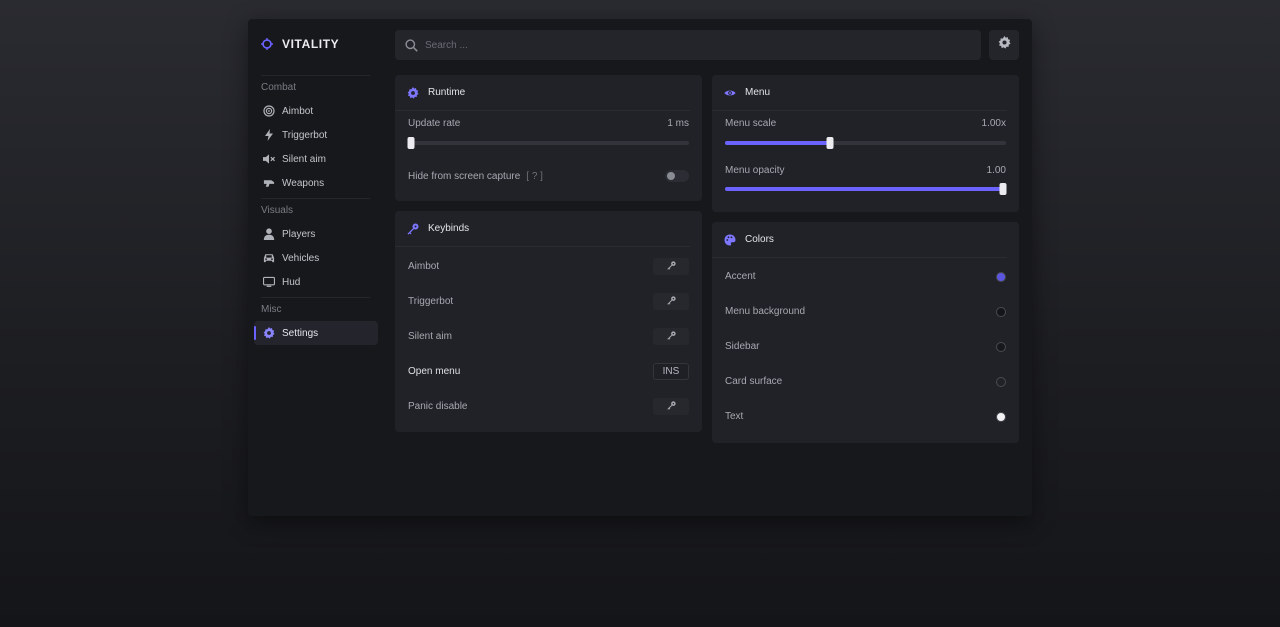 Image resolution: width=1280 pixels, height=627 pixels. I want to click on sidebar-item-triggerbot: Triggerbot, so click(316, 135).